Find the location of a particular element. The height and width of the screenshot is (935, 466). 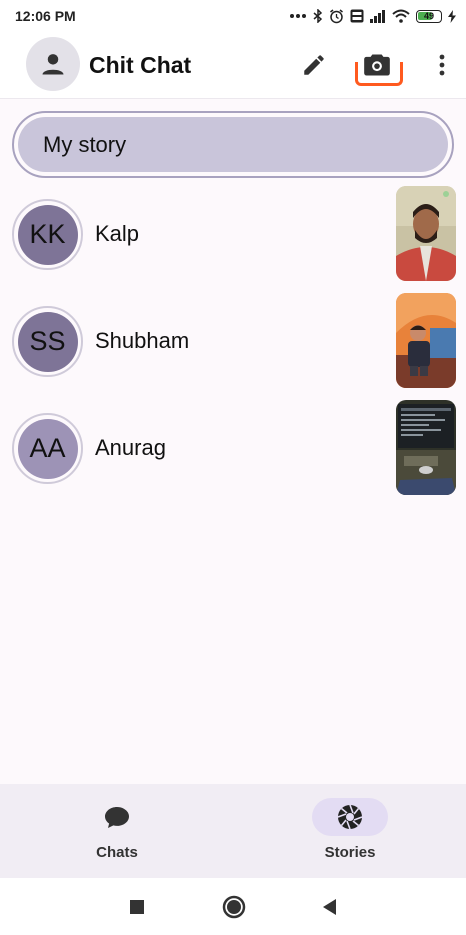

person-icon is located at coordinates (53, 64).